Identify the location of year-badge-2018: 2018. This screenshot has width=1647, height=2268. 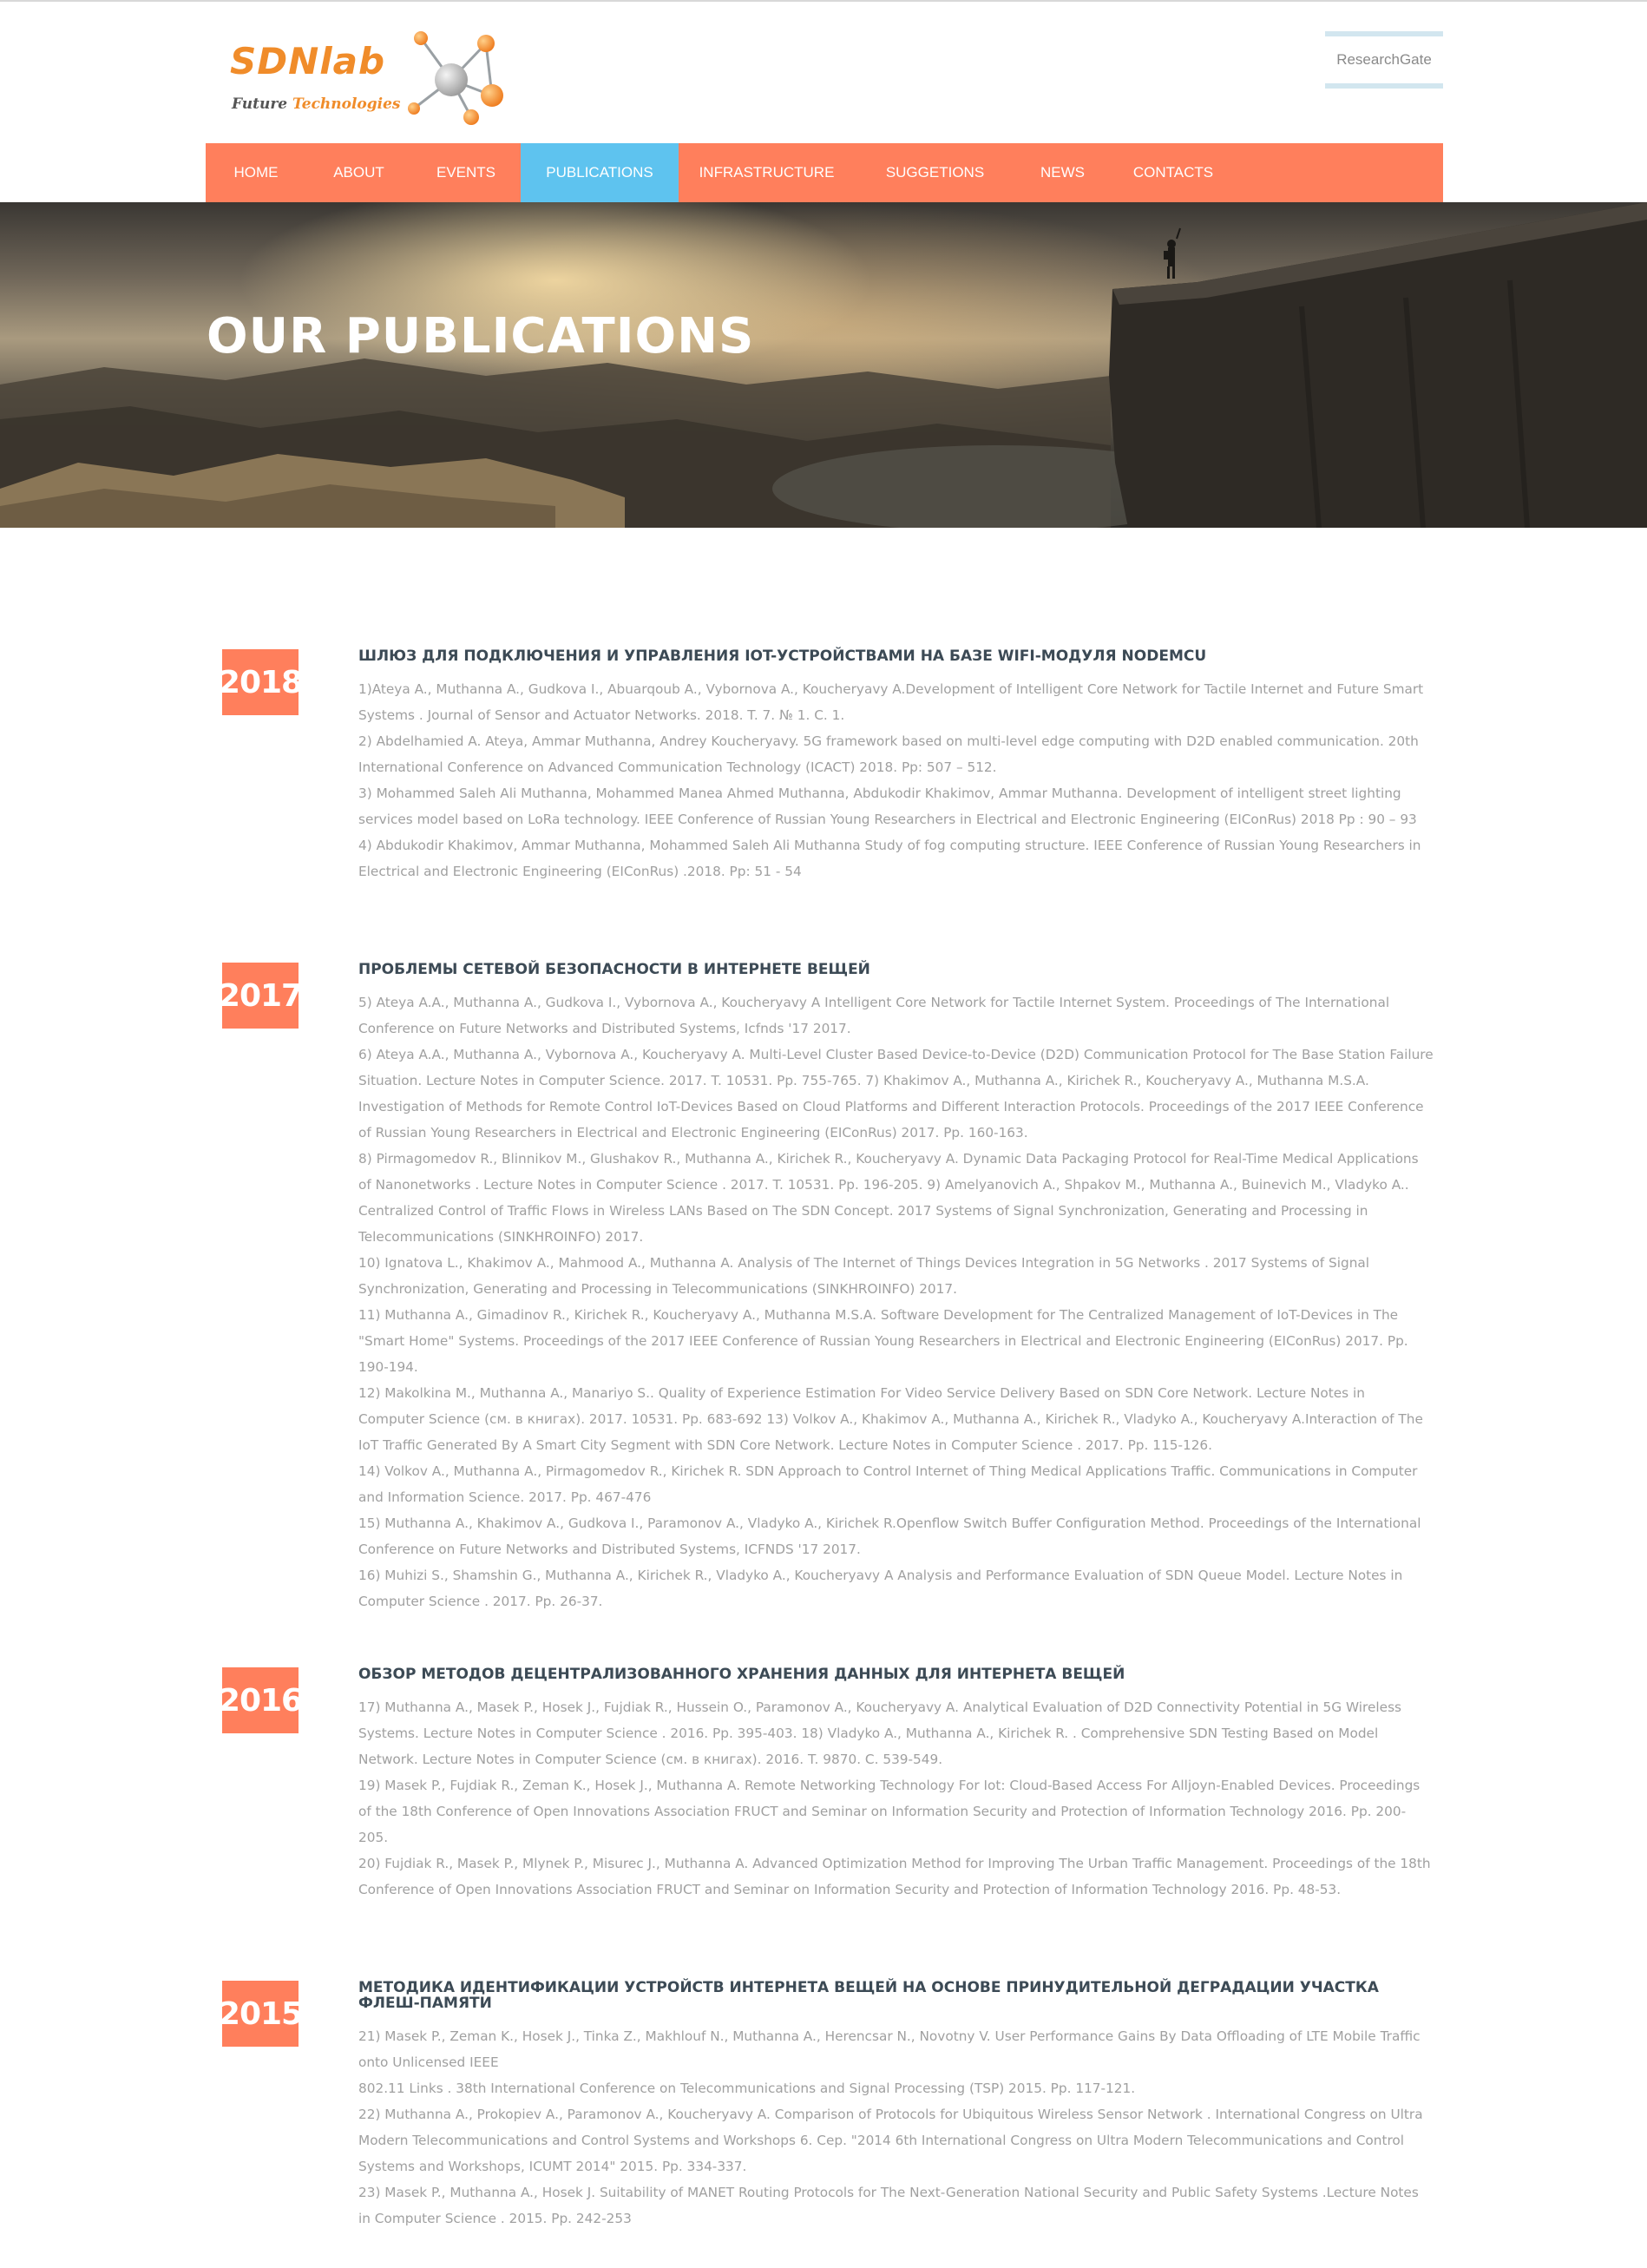
(261, 682).